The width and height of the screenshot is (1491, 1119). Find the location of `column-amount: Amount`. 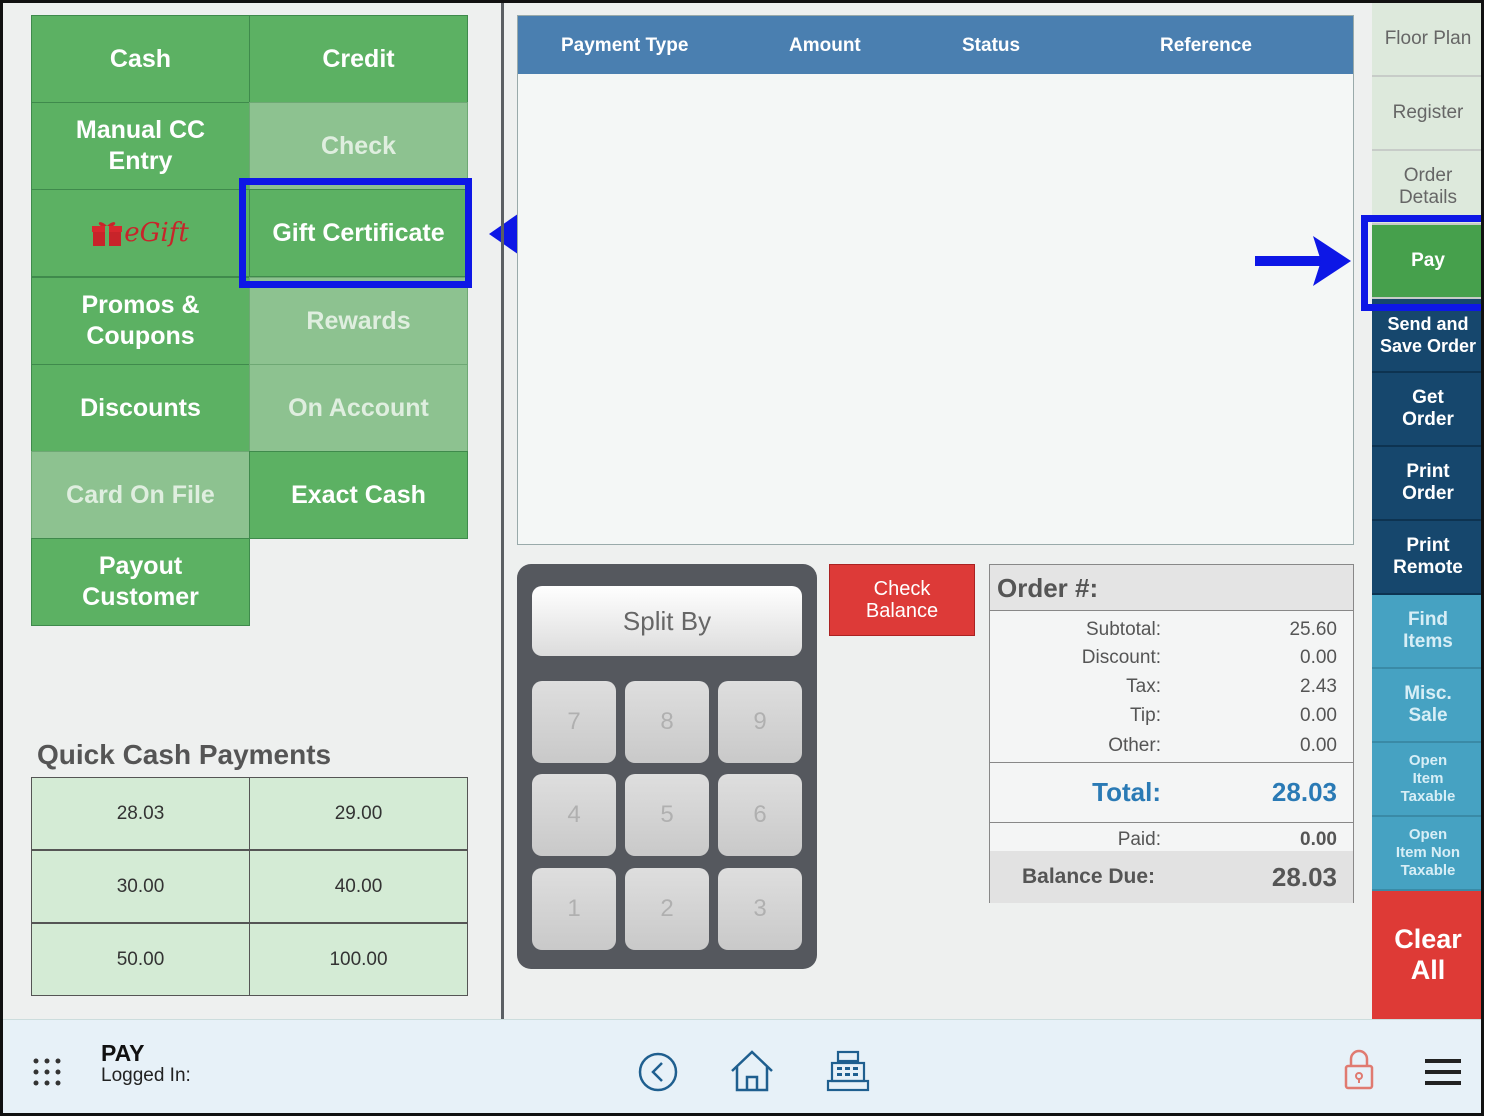

column-amount: Amount is located at coordinates (825, 45).